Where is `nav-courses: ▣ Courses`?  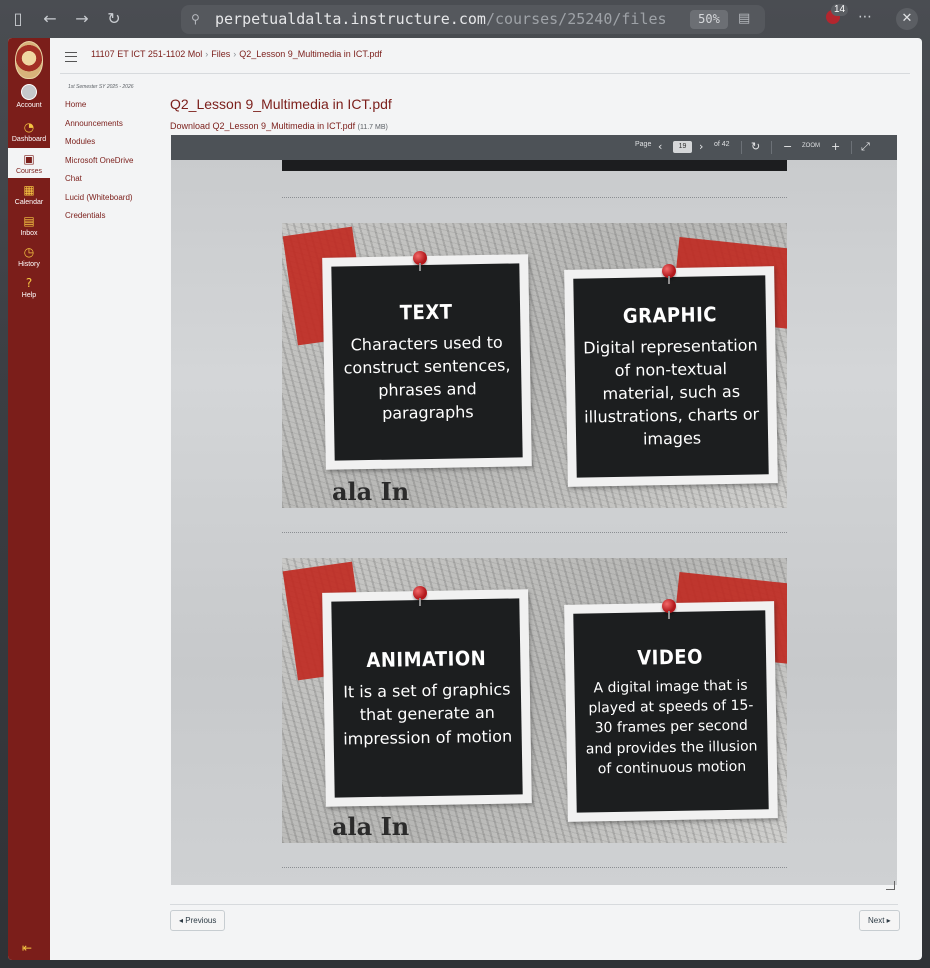 nav-courses: ▣ Courses is located at coordinates (29, 163).